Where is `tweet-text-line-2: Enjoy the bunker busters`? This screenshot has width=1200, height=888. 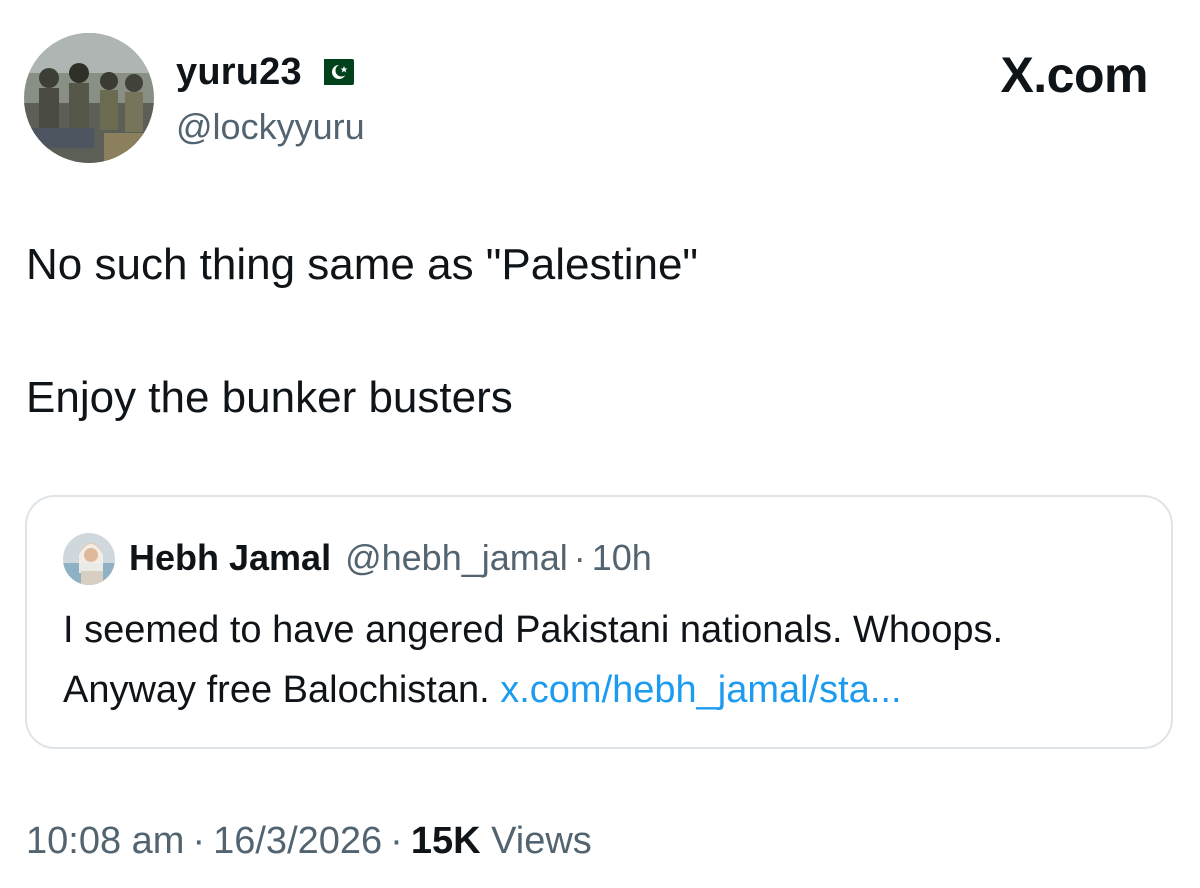 tweet-text-line-2: Enjoy the bunker busters is located at coordinates (269, 397).